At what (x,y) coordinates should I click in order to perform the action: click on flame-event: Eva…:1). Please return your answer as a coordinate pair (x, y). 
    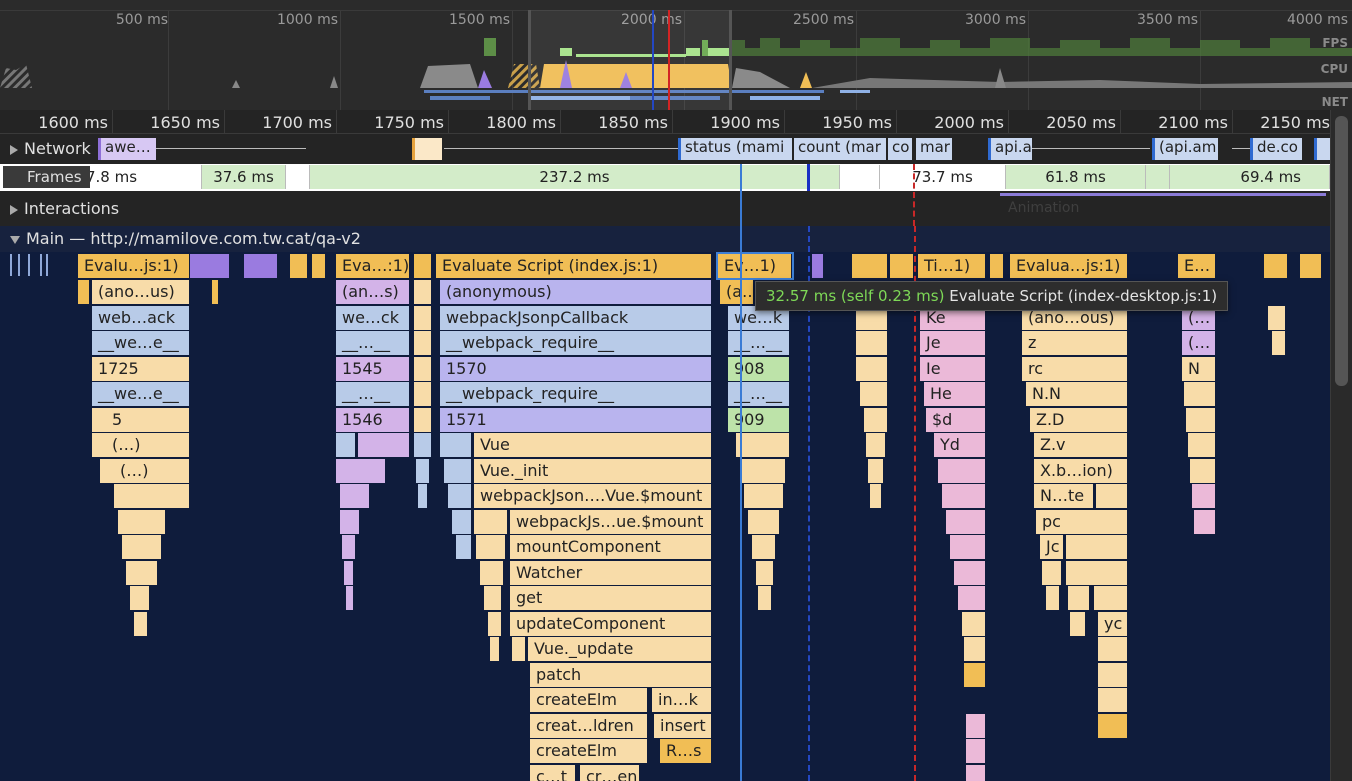
    Looking at the image, I should click on (373, 266).